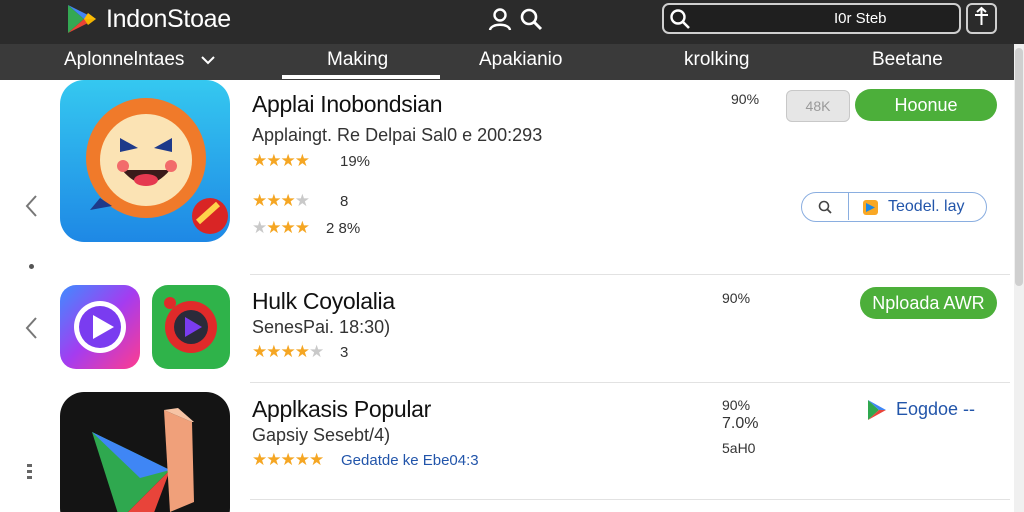 Image resolution: width=1024 pixels, height=512 pixels. What do you see at coordinates (30, 472) in the screenshot?
I see `more-menu-icon` at bounding box center [30, 472].